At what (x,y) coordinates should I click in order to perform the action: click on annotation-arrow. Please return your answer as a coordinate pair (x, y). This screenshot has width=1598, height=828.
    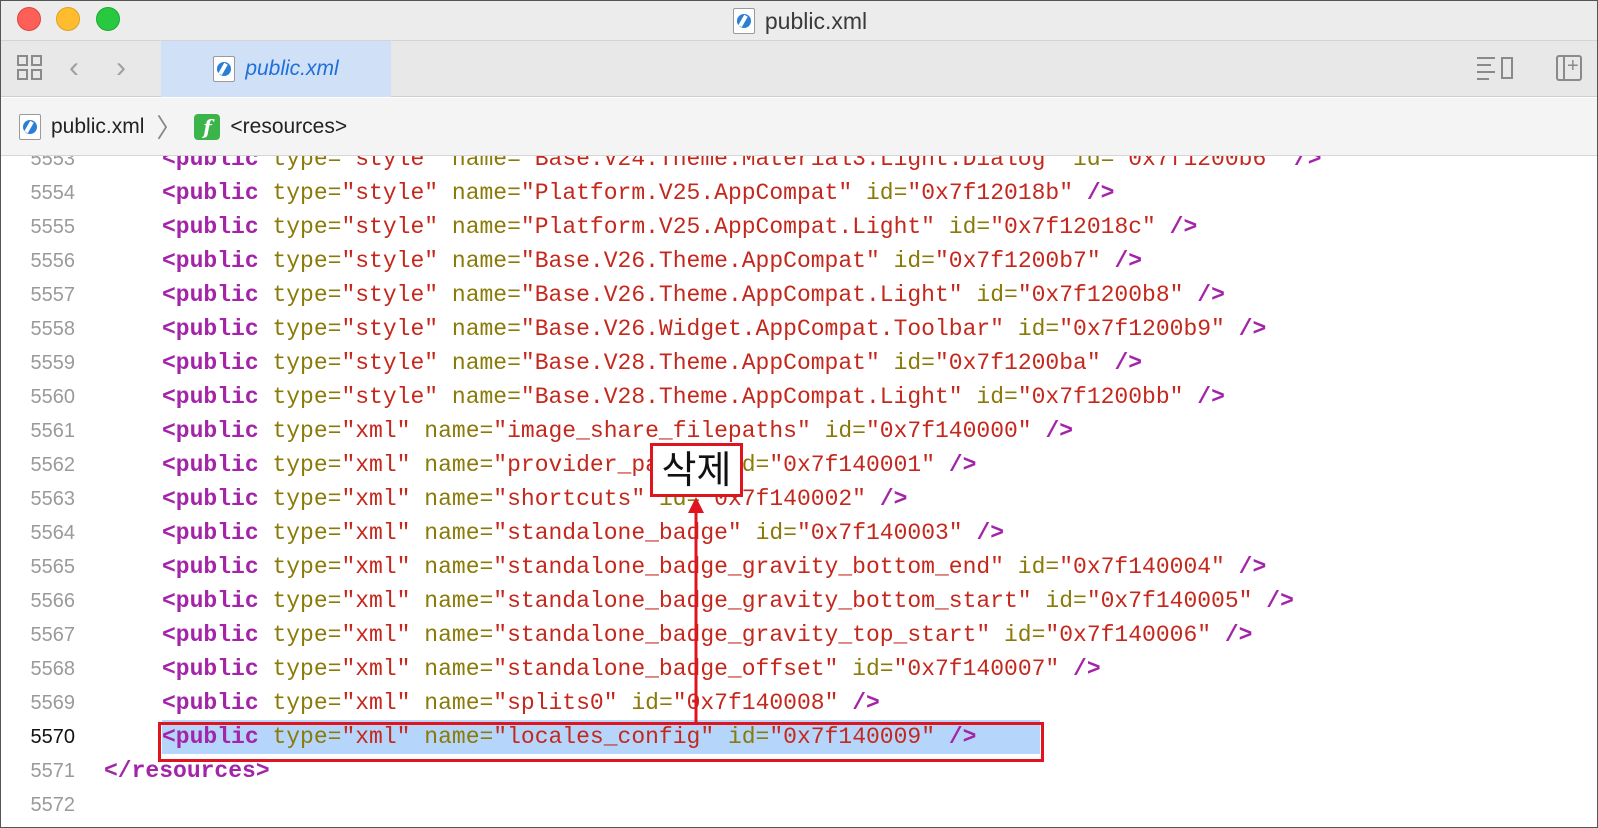
    Looking at the image, I should click on (696, 609).